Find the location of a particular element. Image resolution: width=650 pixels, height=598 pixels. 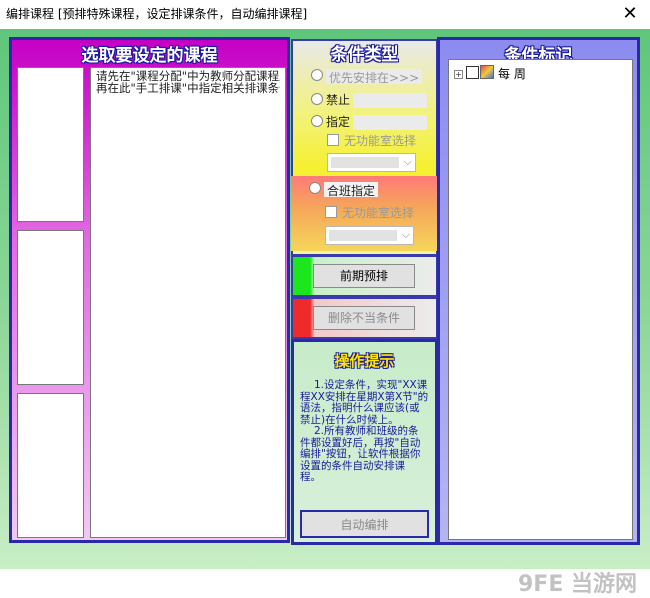

title-bar: 编排课程 [预排特殊课程，设定排课条件，自动编排课程] ✕ is located at coordinates (325, 14).